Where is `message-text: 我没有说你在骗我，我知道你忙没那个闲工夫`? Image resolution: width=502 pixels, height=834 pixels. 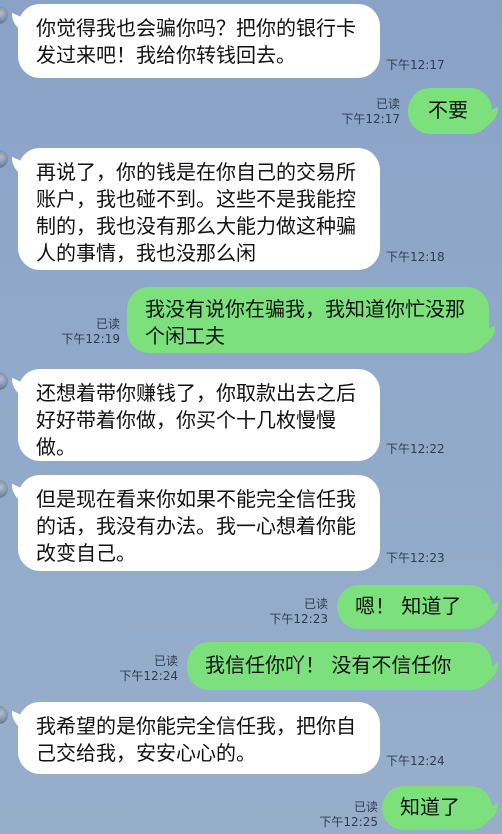 message-text: 我没有说你在骗我，我知道你忙没那个闲工夫 is located at coordinates (305, 322).